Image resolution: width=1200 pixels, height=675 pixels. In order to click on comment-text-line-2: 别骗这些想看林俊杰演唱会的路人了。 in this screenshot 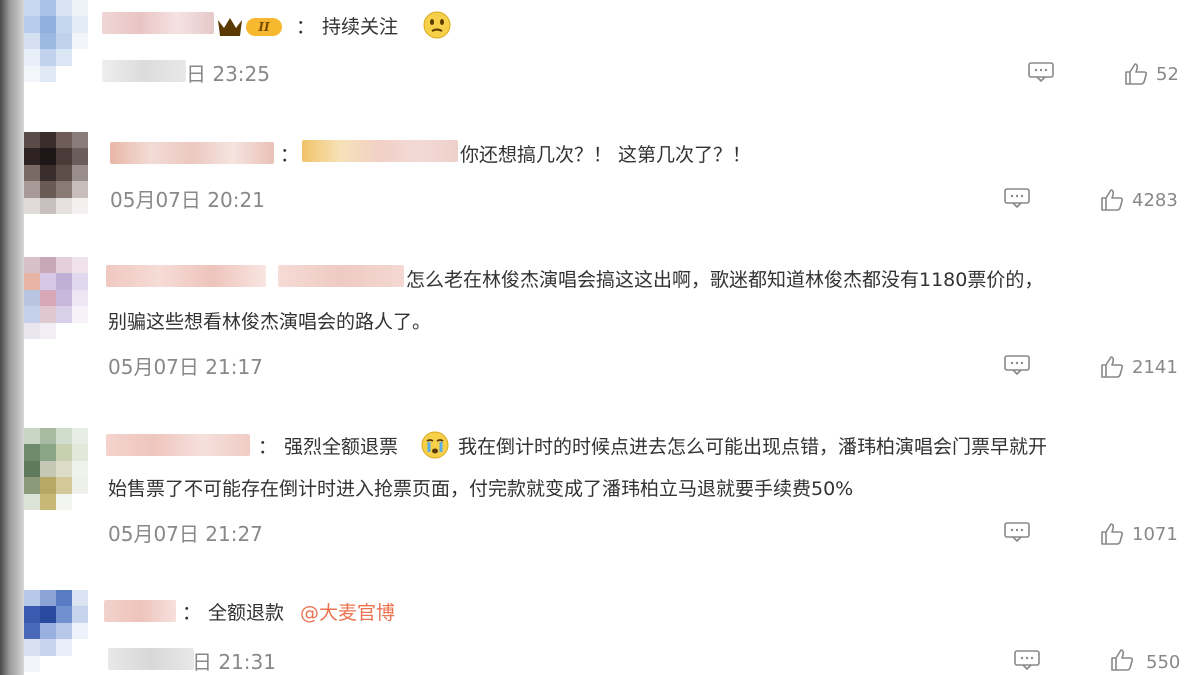, I will do `click(270, 322)`.